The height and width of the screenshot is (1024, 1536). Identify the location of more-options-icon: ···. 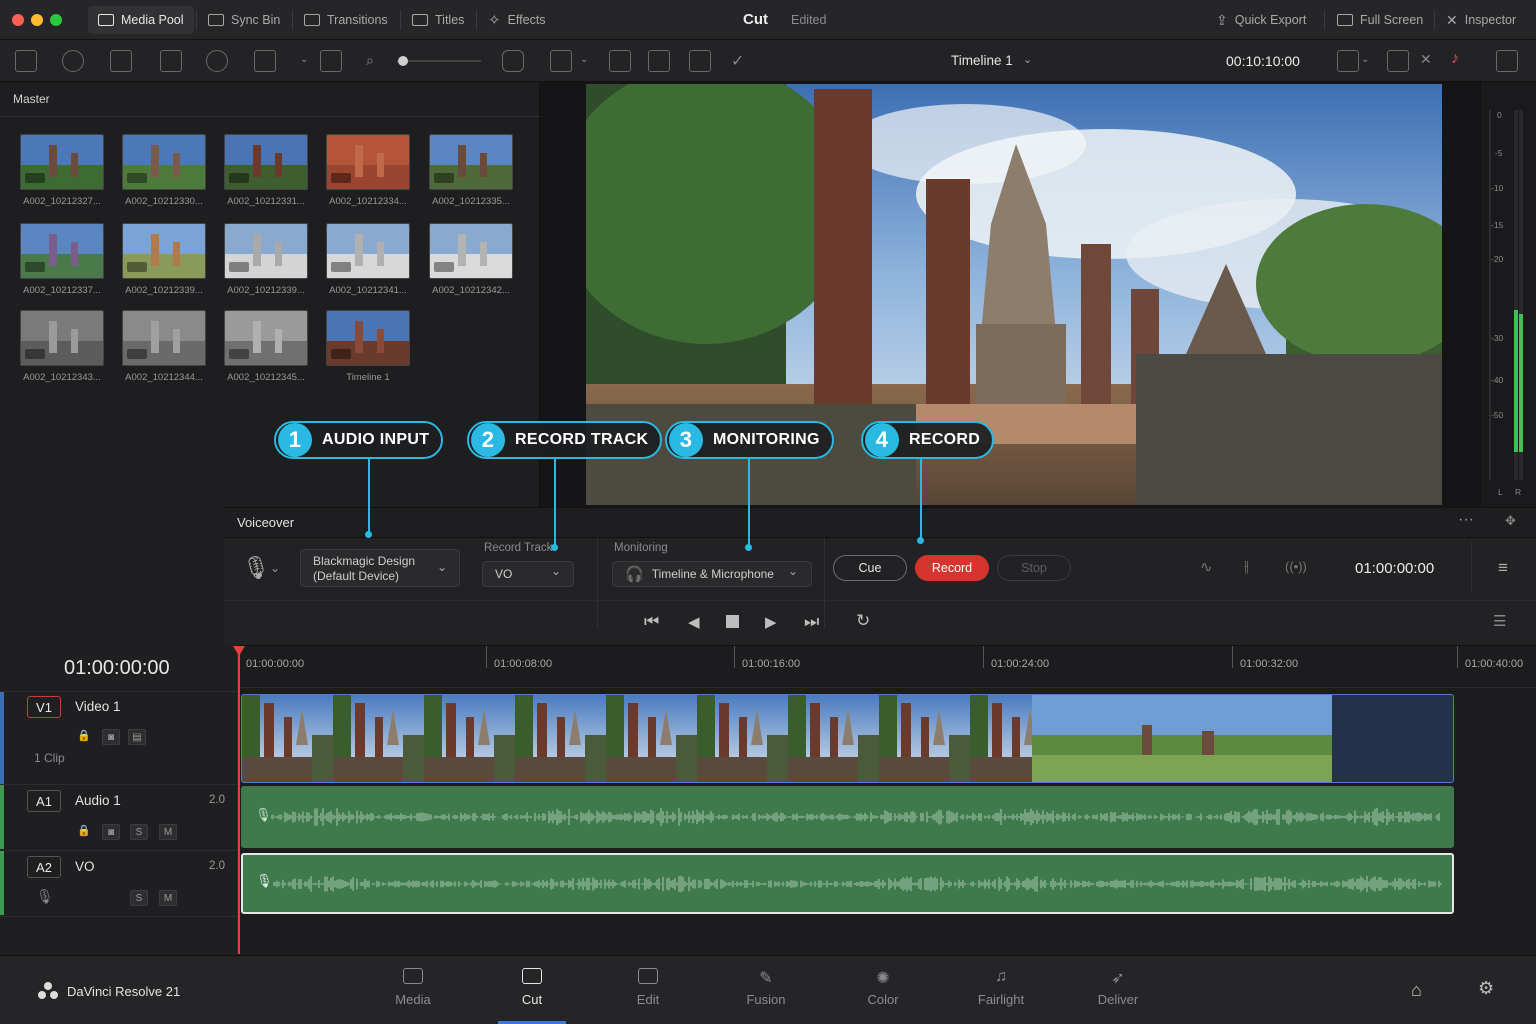
(1466, 520).